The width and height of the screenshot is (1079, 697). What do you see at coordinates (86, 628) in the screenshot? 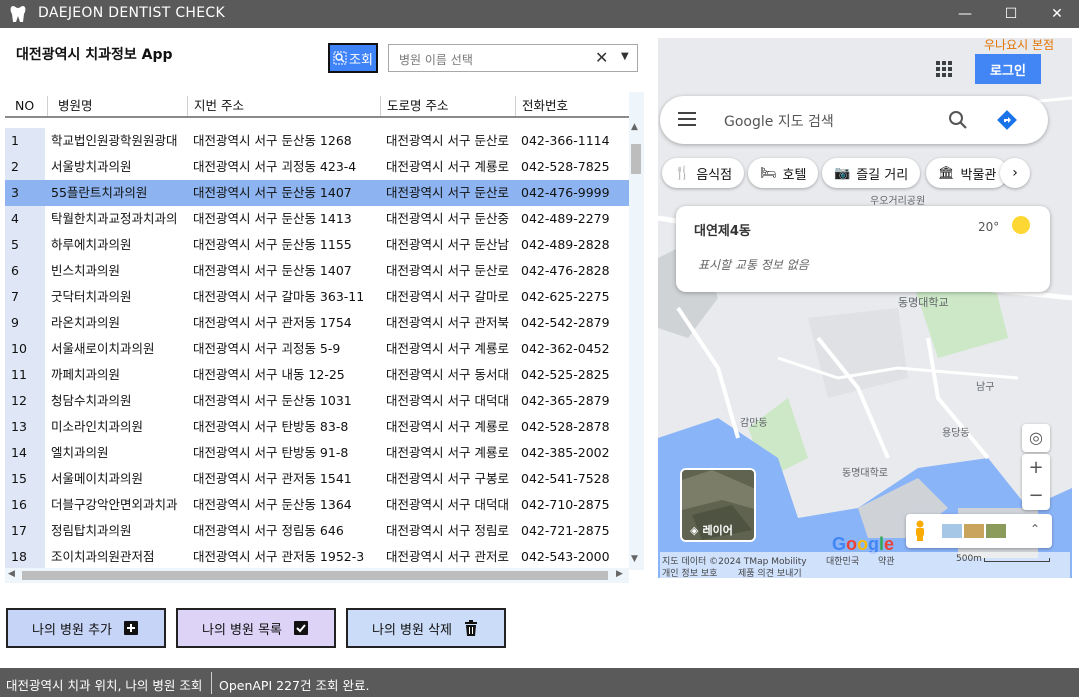
I see `add-hospital-button: 나의 병원 추가` at bounding box center [86, 628].